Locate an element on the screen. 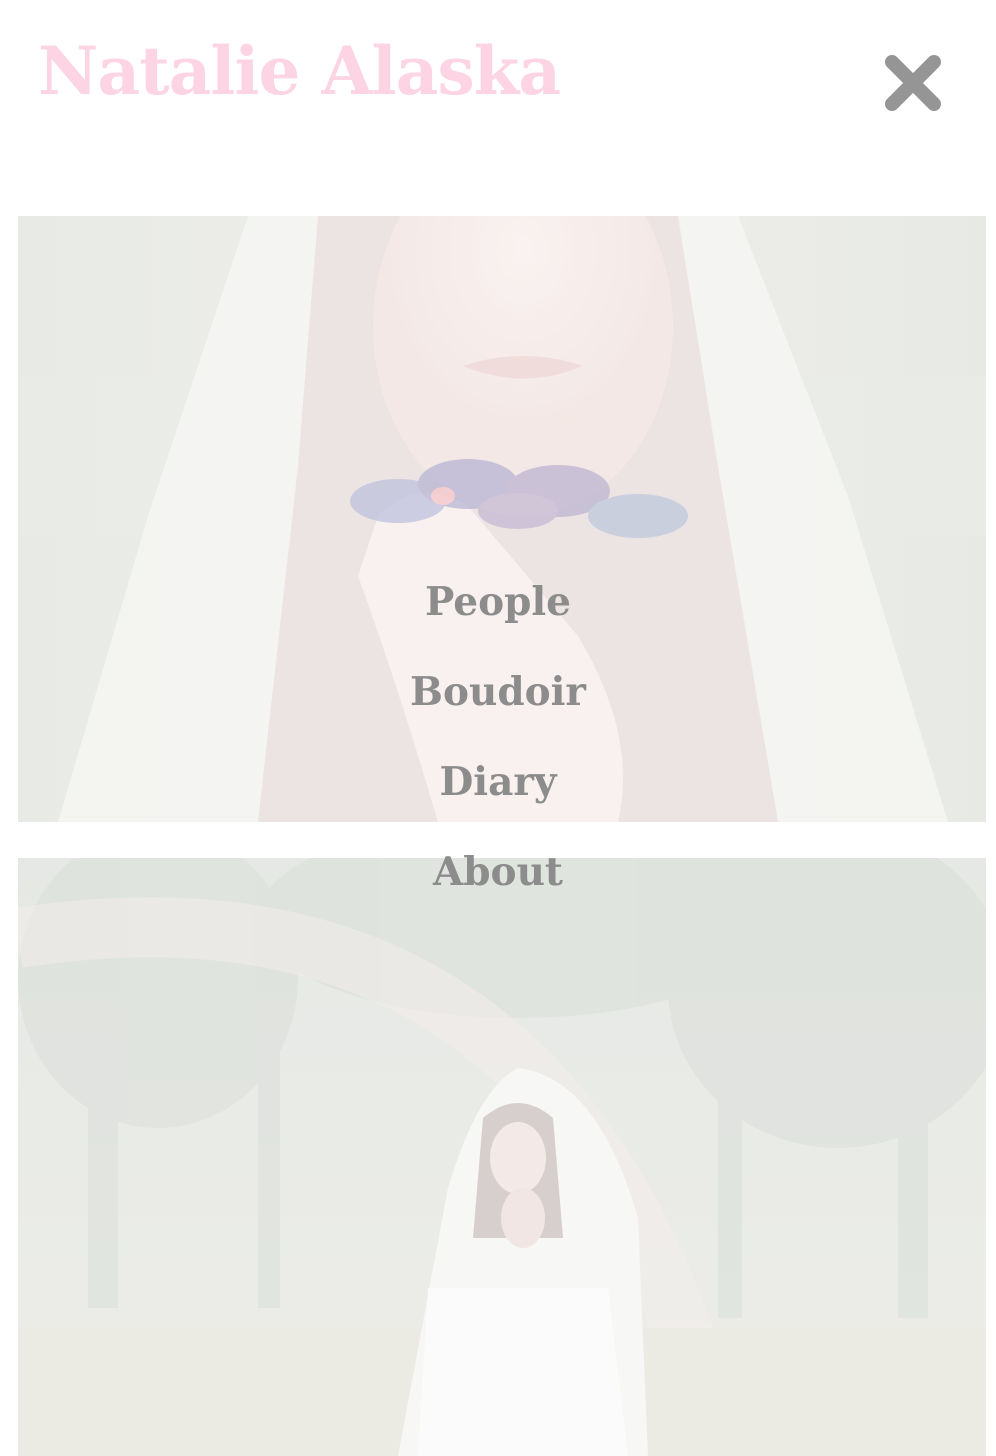 The height and width of the screenshot is (1456, 996). nav-item-people: People is located at coordinates (498, 605).